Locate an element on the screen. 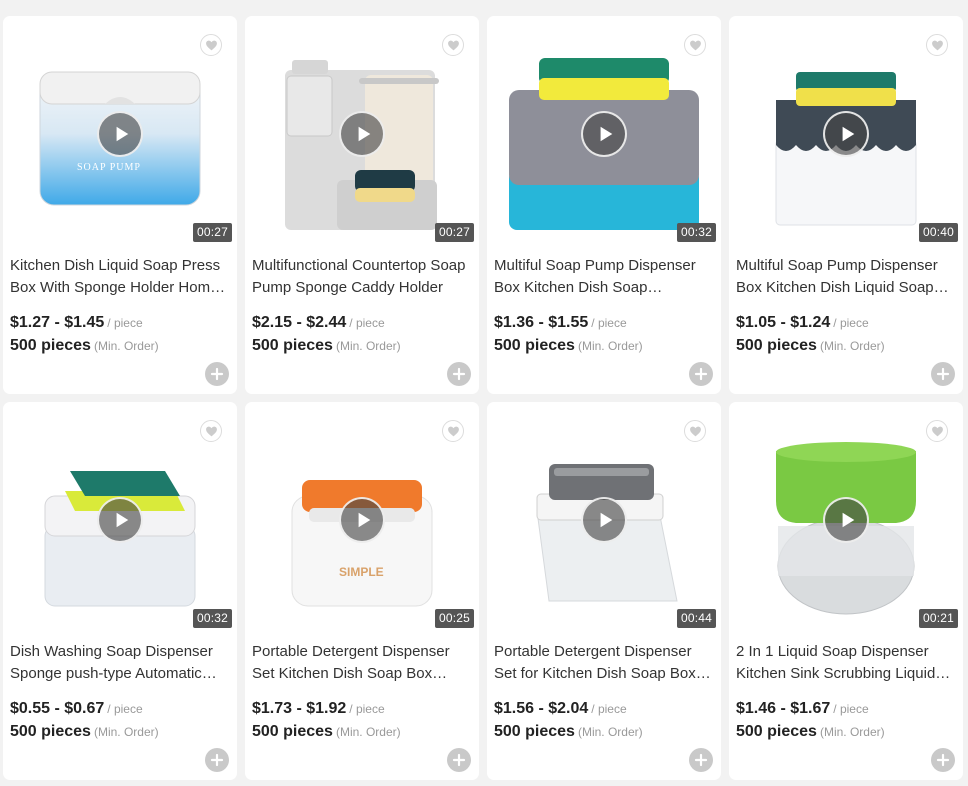 The image size is (968, 786). product-media: 00:21 is located at coordinates (846, 517).